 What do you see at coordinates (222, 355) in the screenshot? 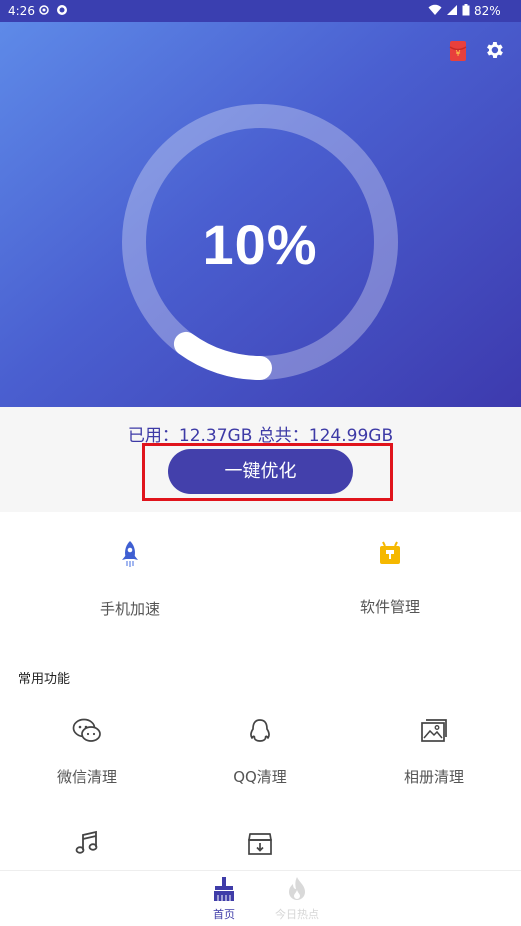
I see `gauge-progress` at bounding box center [222, 355].